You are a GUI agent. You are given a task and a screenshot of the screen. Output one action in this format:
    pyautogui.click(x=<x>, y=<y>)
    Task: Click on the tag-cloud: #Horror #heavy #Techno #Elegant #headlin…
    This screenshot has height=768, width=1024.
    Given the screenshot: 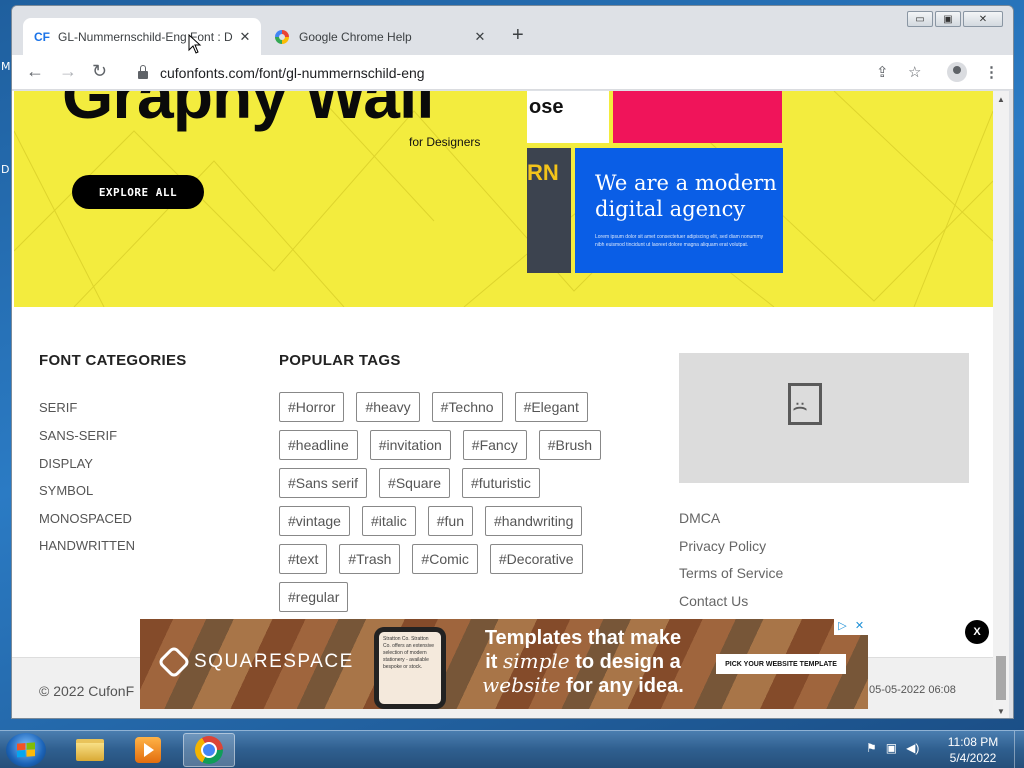 What is the action you would take?
    pyautogui.click(x=469, y=506)
    